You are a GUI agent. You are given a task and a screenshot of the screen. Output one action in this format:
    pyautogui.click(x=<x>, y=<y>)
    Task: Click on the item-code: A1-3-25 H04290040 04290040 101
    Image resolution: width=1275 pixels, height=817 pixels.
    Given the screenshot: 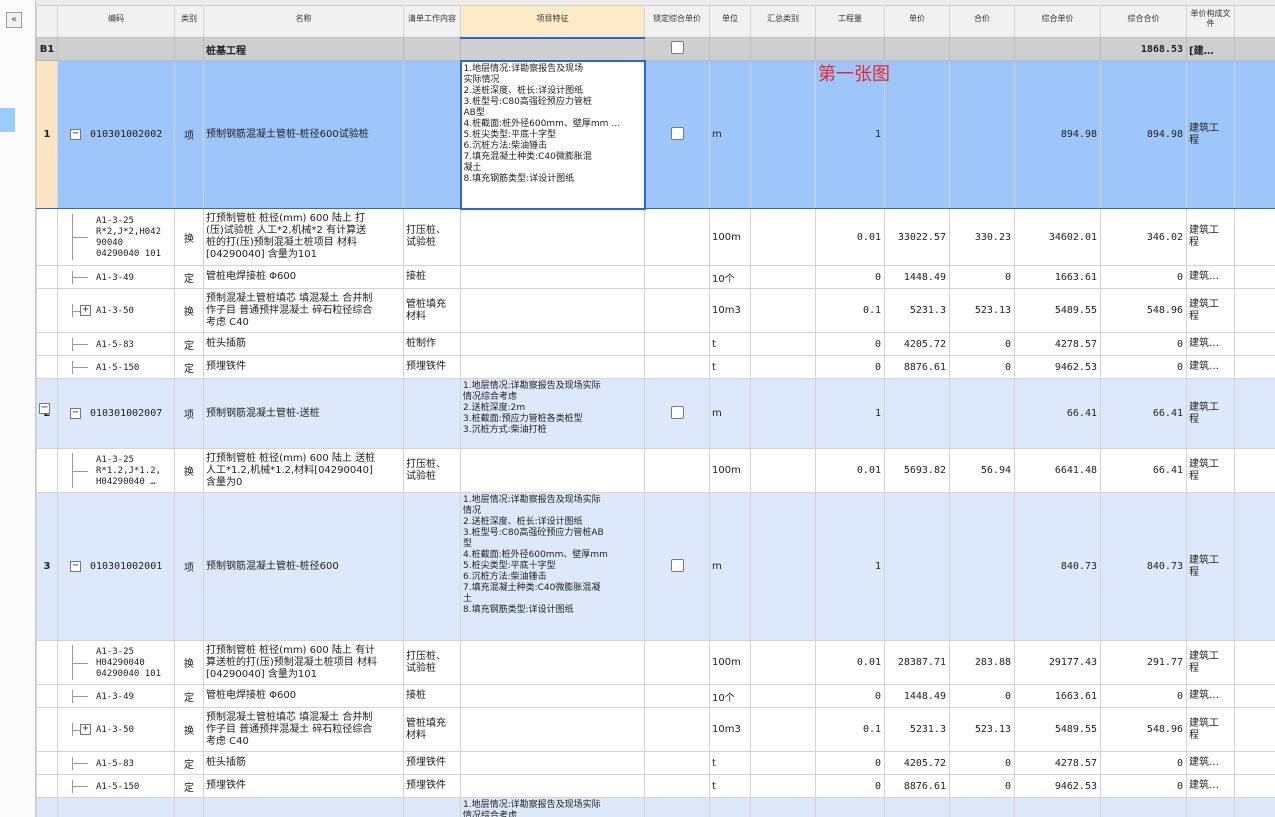 What is the action you would take?
    pyautogui.click(x=116, y=662)
    